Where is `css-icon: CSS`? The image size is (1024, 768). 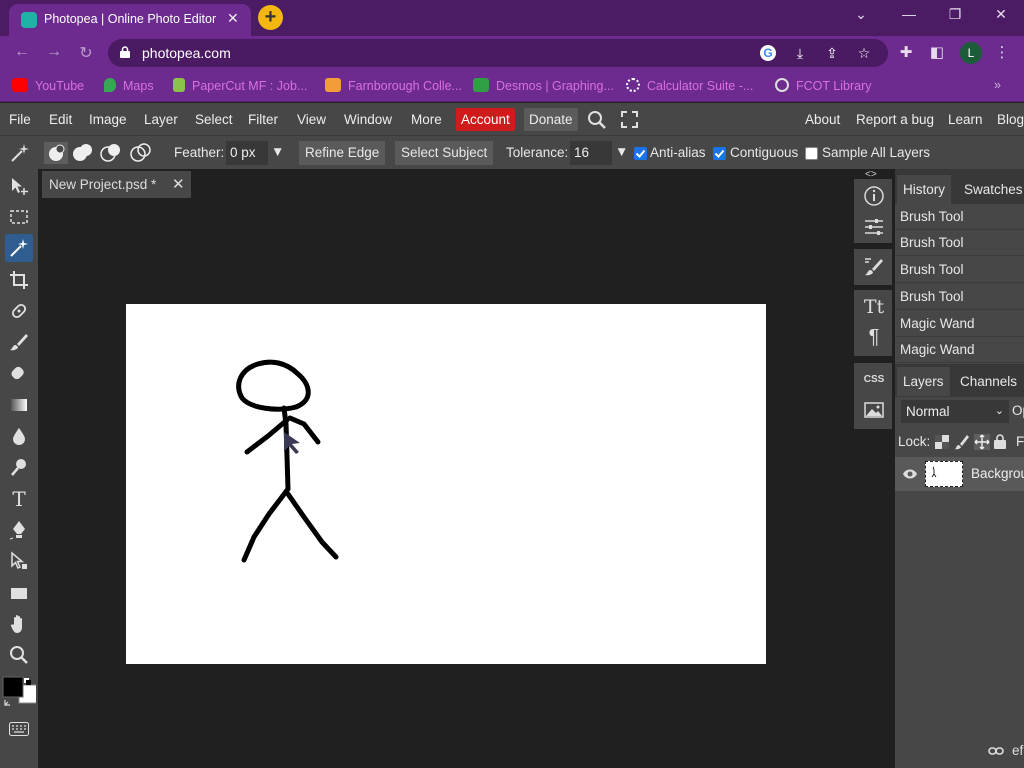 css-icon: CSS is located at coordinates (874, 380).